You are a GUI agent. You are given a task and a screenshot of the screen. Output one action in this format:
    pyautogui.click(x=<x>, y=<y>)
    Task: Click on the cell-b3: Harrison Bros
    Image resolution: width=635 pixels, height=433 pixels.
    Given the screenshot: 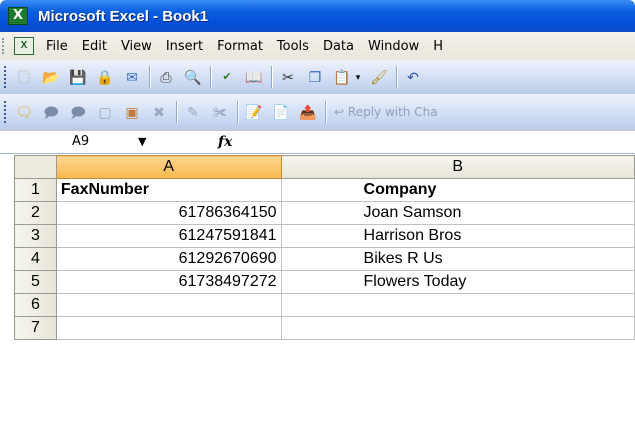 What is the action you would take?
    pyautogui.click(x=457, y=236)
    